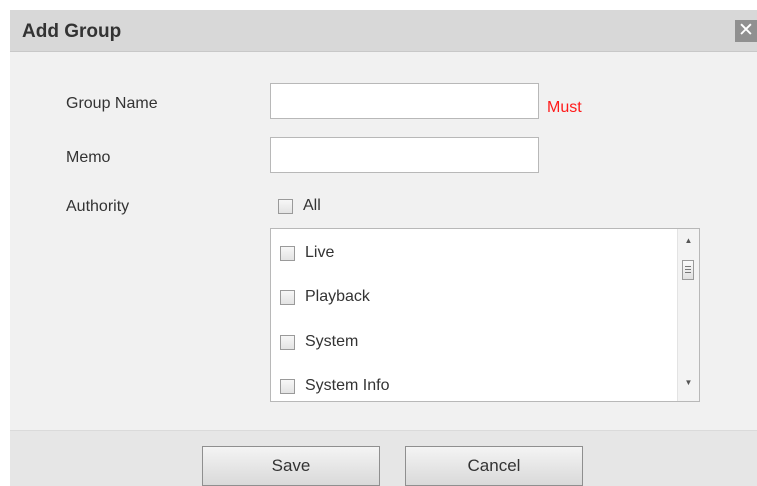  I want to click on authority-item-label: System Info, so click(347, 385).